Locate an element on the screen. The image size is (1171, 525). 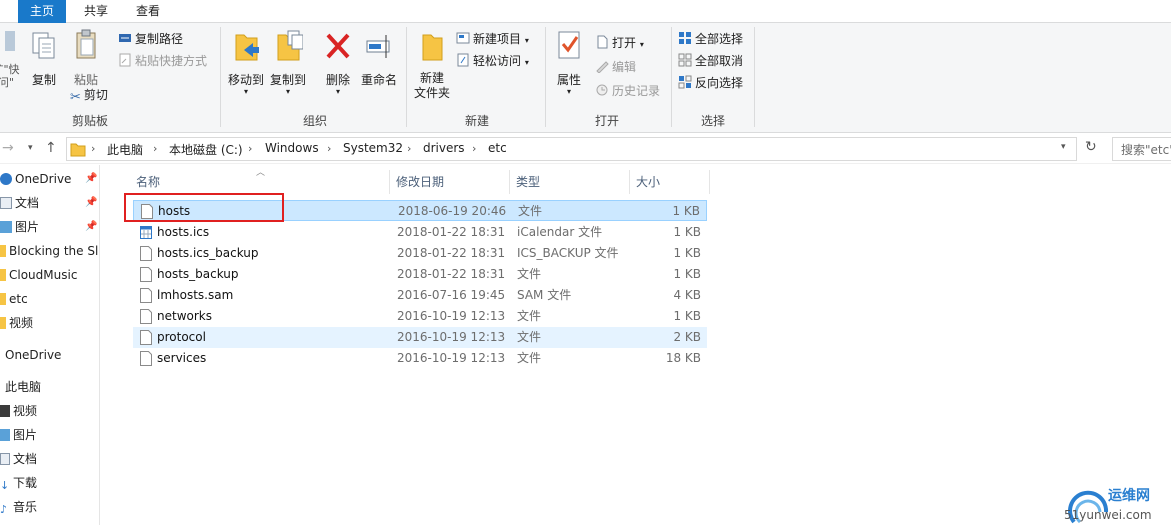
copy-button: 复制 is located at coordinates (44, 57).